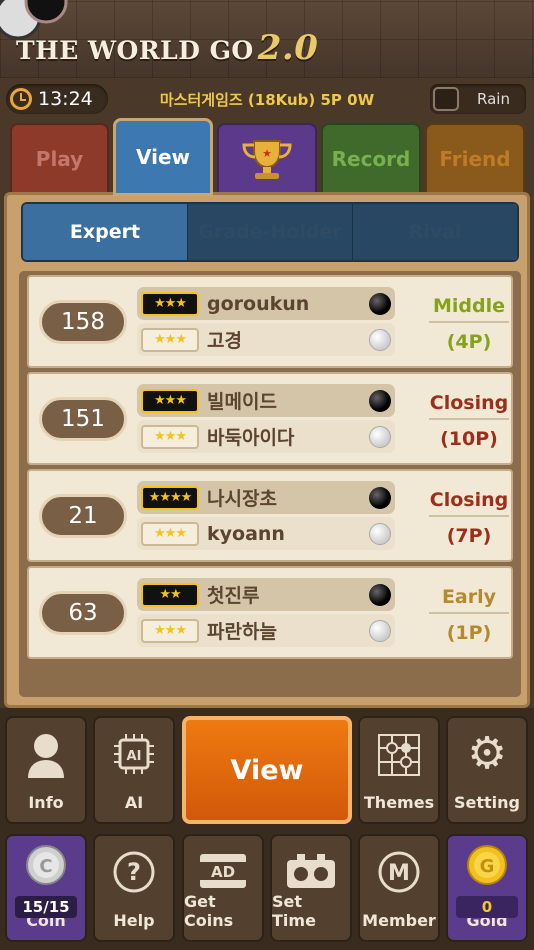 This screenshot has height=950, width=534. I want to click on tab-play: Play, so click(59, 159).